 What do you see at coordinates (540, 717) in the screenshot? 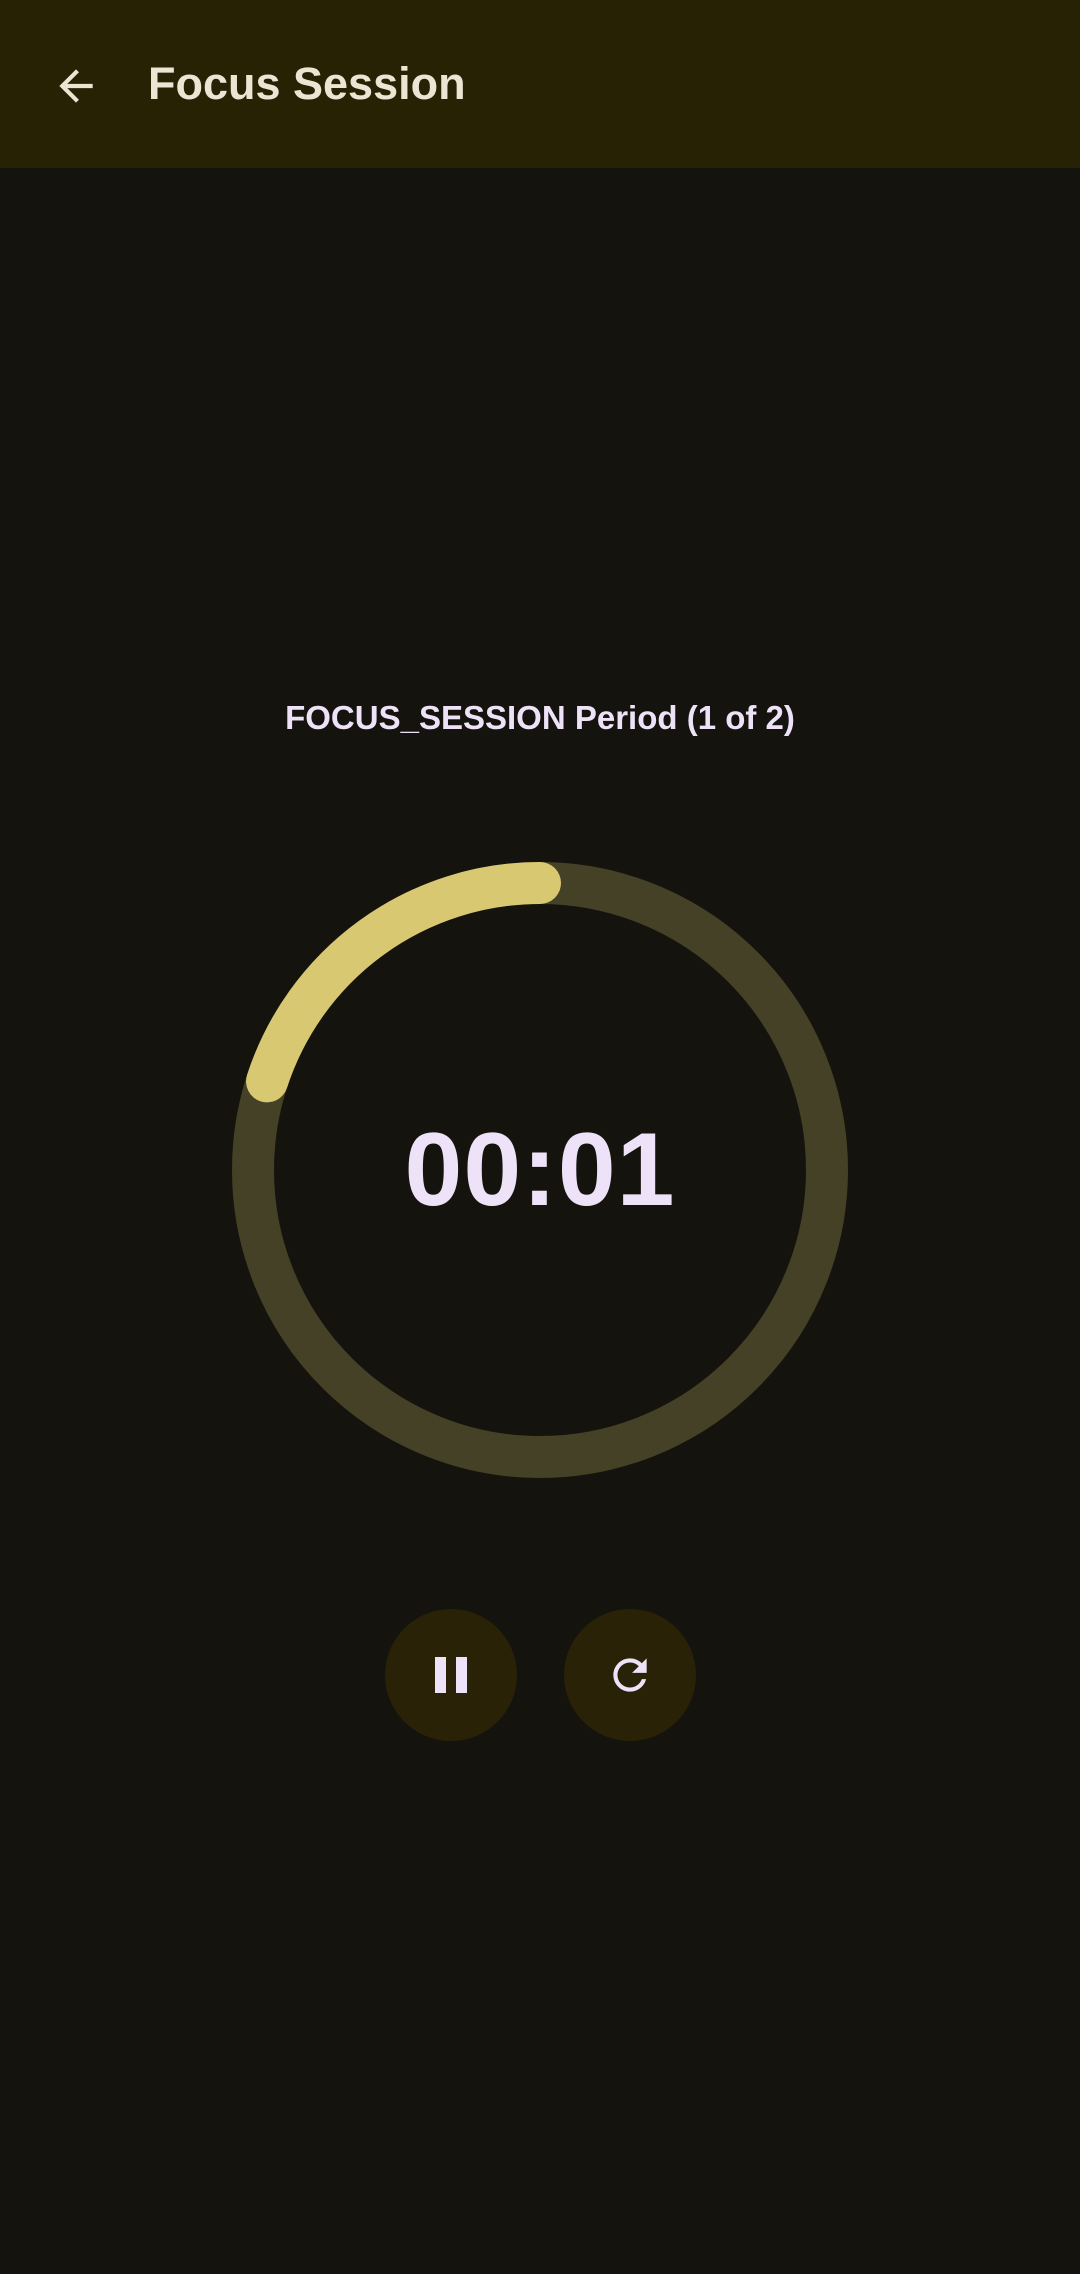
I see `period-label: FOCUS_SESSION Period (1 of 2)` at bounding box center [540, 717].